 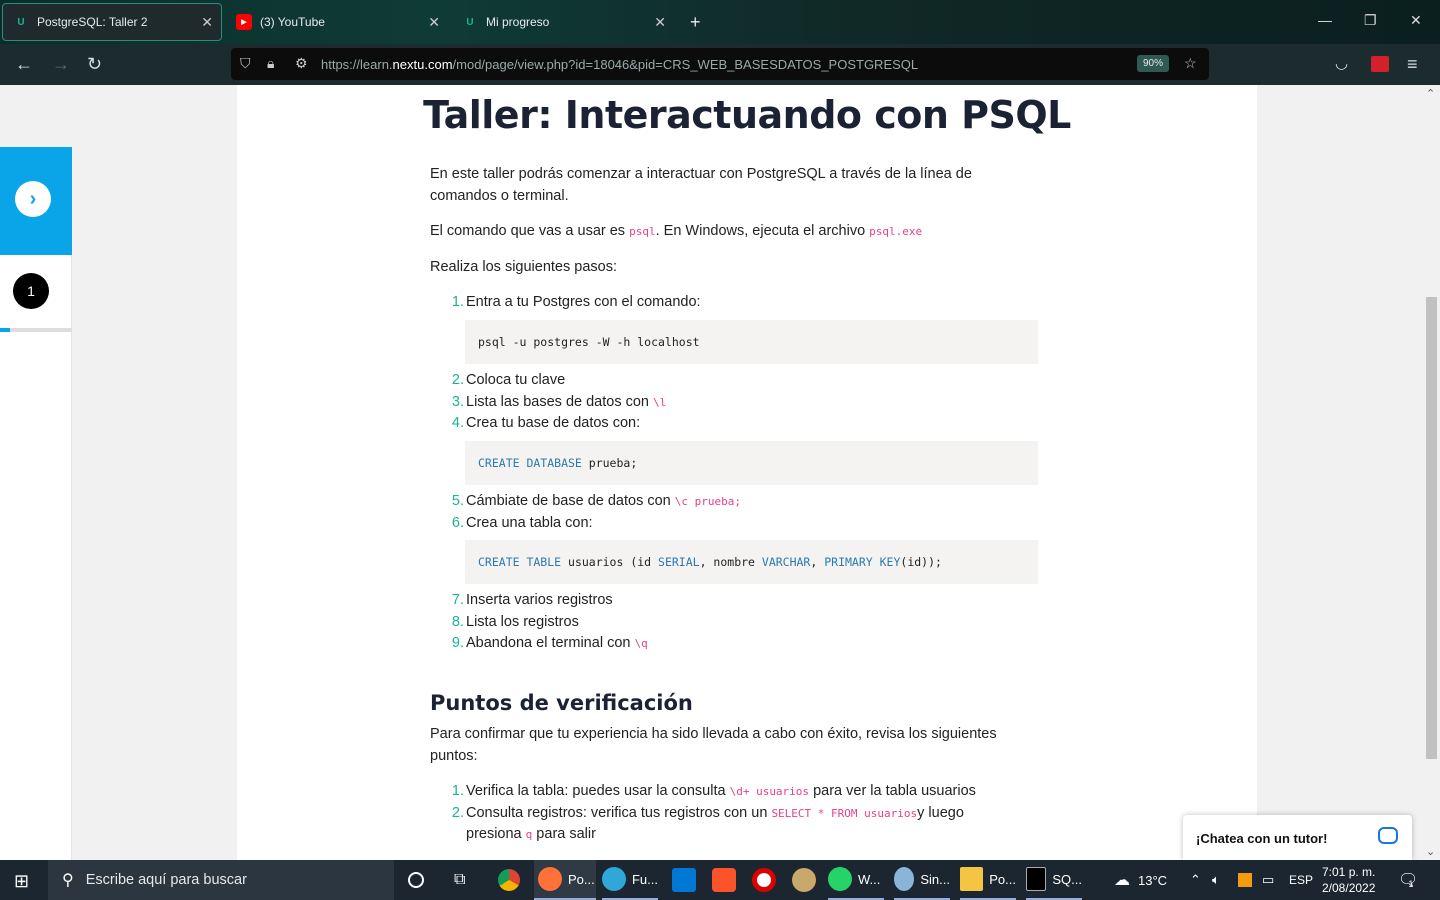 I want to click on zoom-level: 90%, so click(x=1153, y=63).